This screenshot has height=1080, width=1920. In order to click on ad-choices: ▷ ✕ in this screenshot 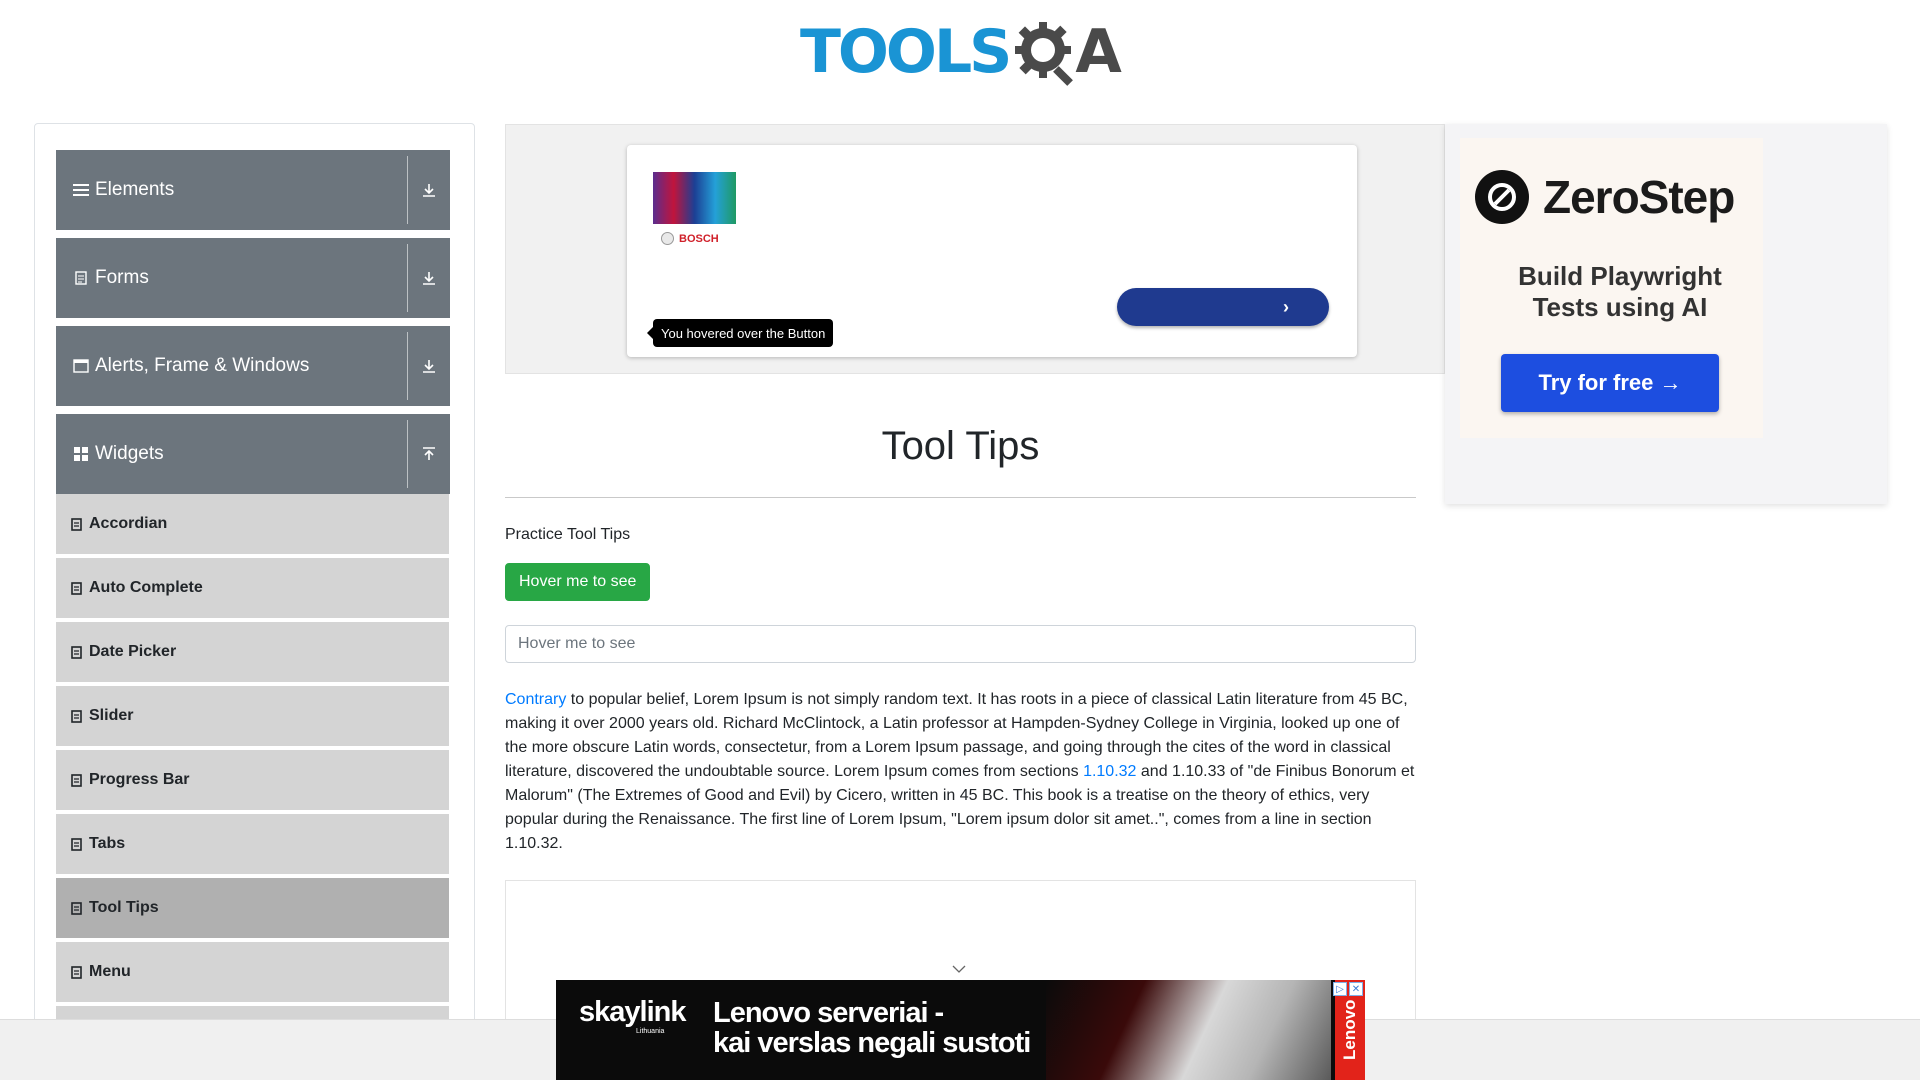, I will do `click(1348, 989)`.